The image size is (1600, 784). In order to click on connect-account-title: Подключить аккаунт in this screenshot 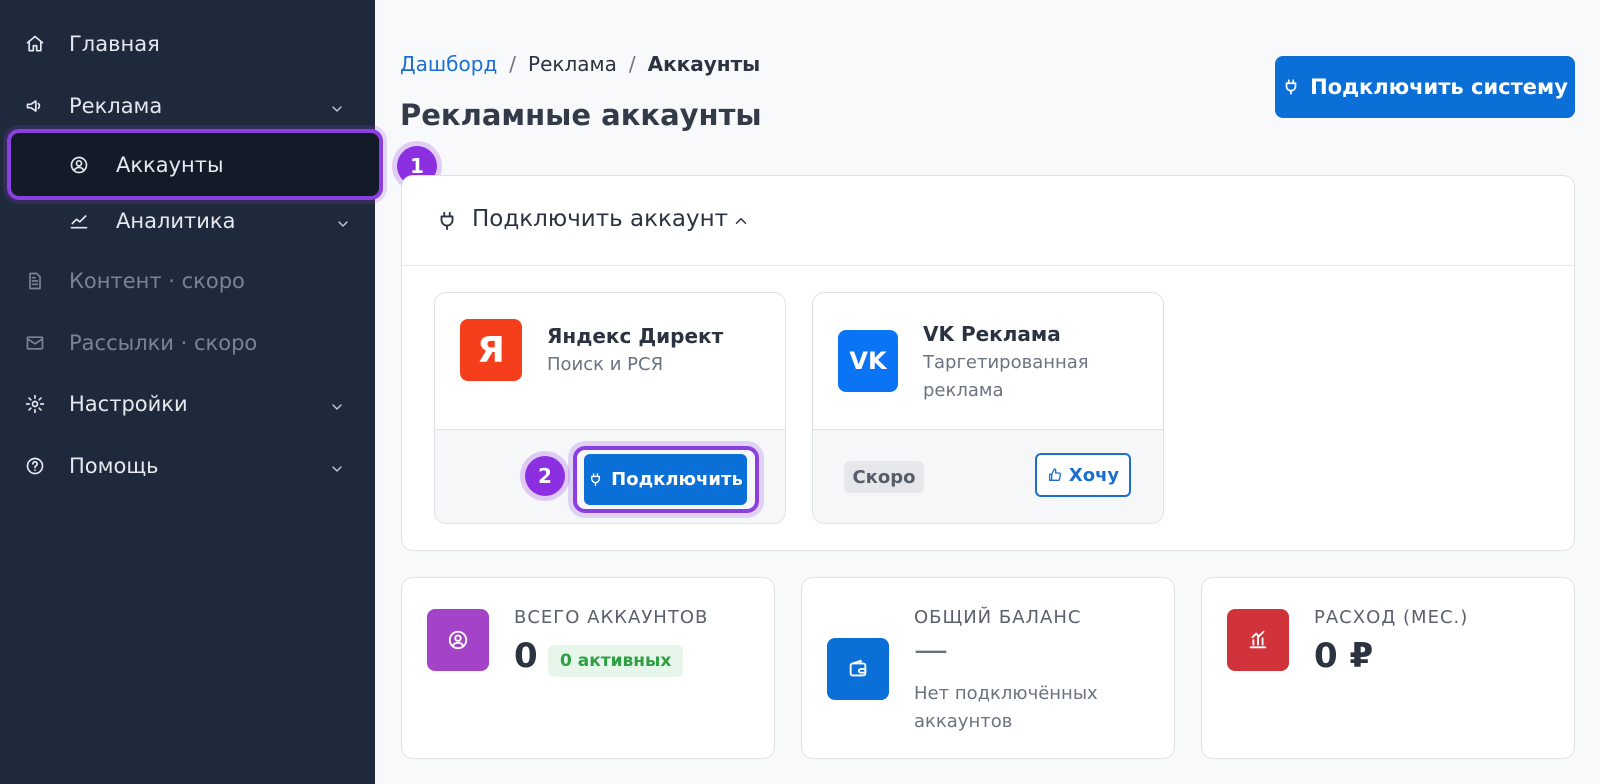, I will do `click(600, 219)`.